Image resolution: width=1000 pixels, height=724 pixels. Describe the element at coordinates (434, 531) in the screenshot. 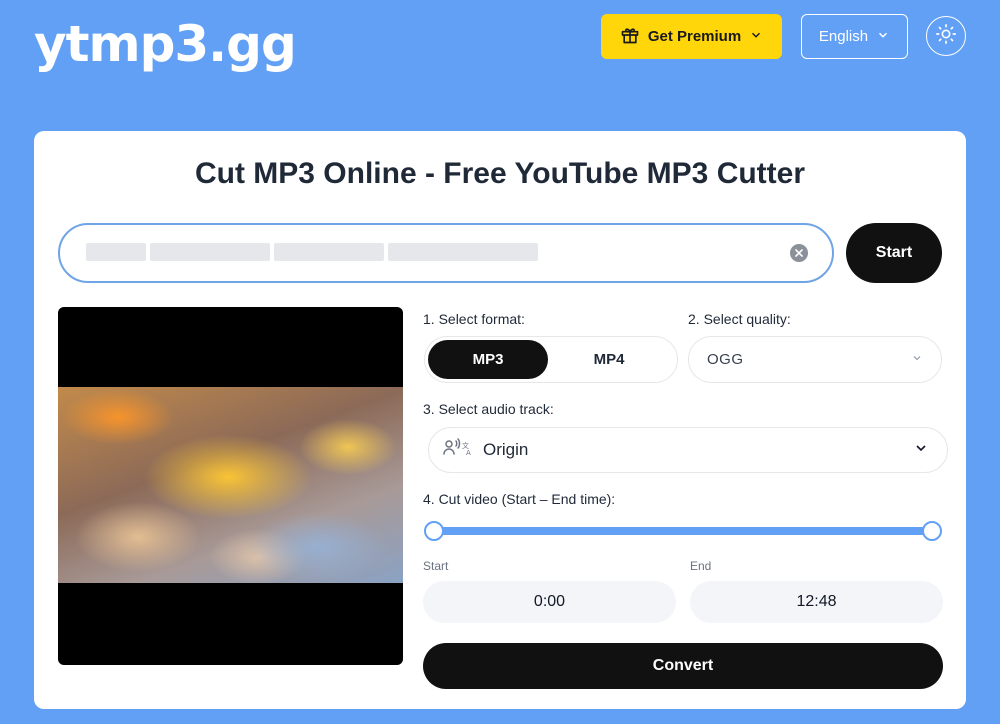

I see `slider-start-handle` at that location.